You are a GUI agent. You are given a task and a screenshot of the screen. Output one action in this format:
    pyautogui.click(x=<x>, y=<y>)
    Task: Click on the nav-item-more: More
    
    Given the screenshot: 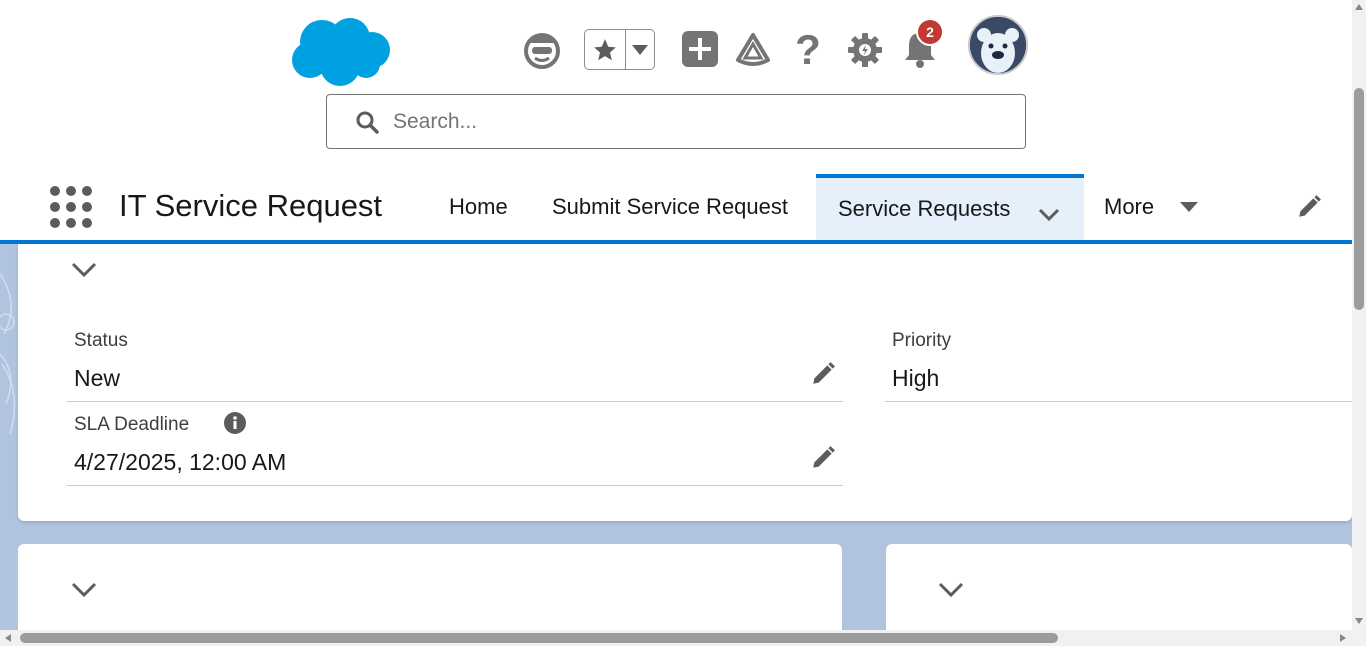 What is the action you would take?
    pyautogui.click(x=1151, y=207)
    